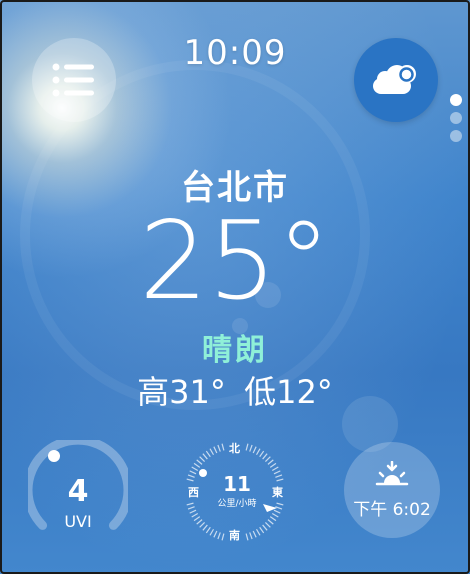  What do you see at coordinates (78, 521) in the screenshot?
I see `uv-index-label: UVI` at bounding box center [78, 521].